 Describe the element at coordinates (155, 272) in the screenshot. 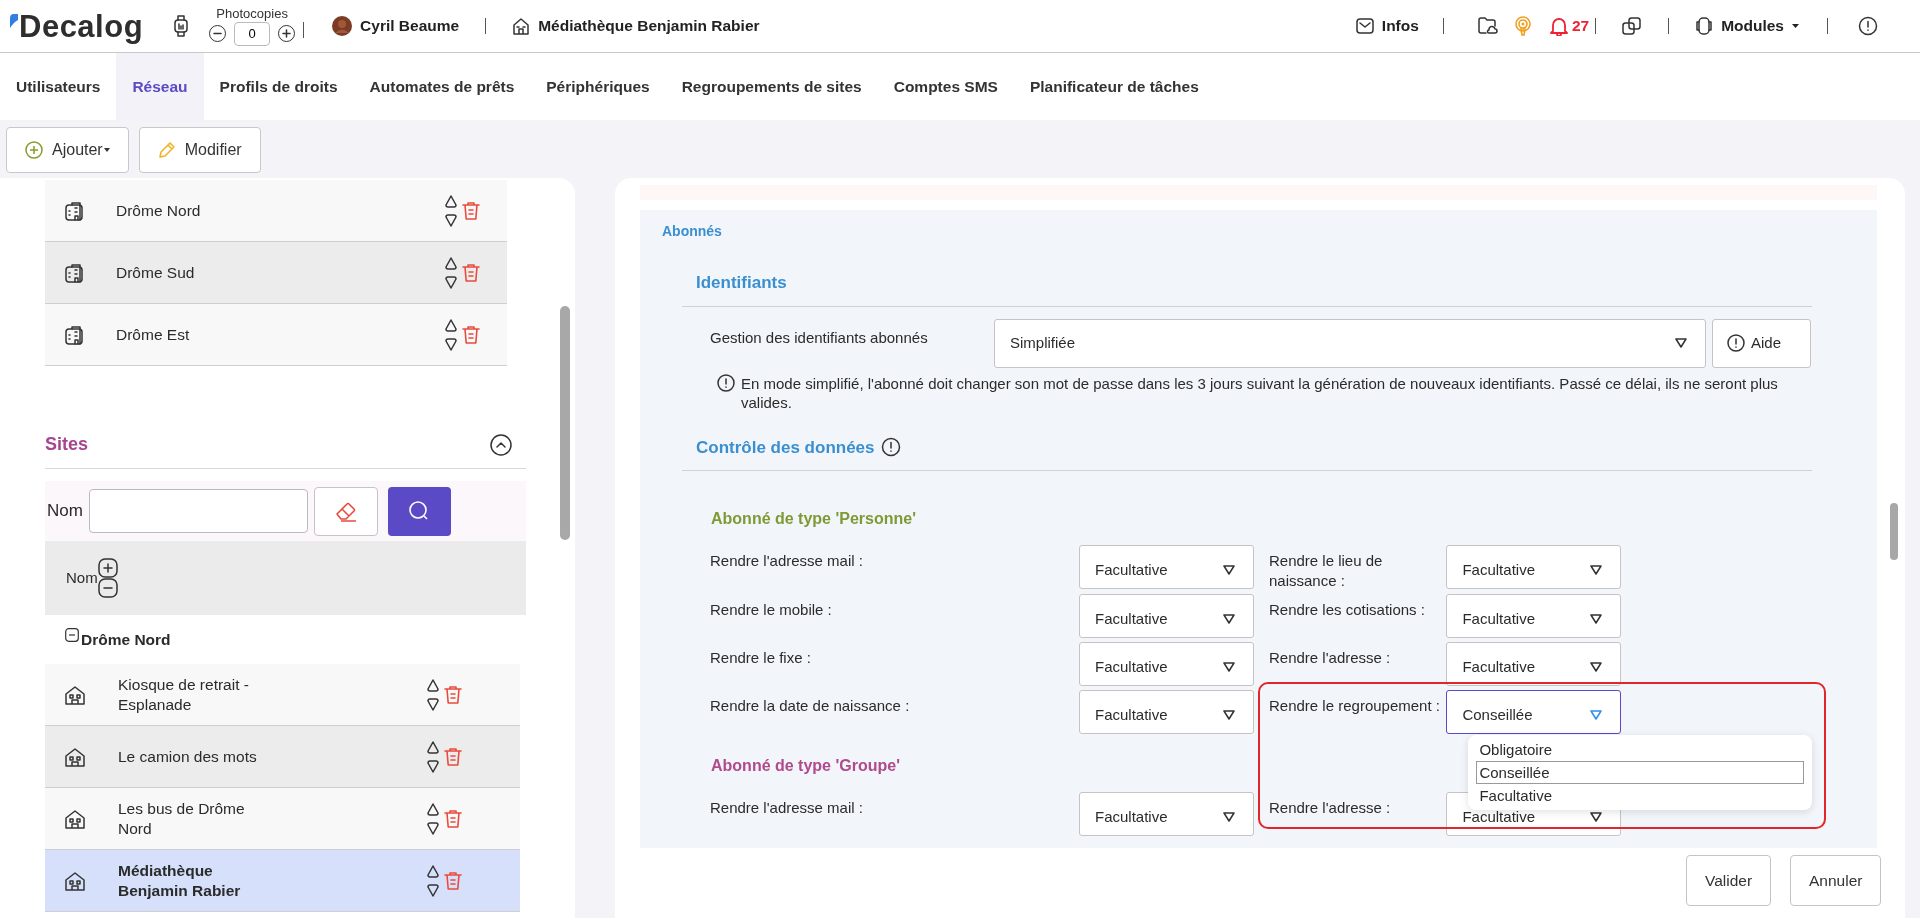

I see `group-name: Drôme Sud` at that location.